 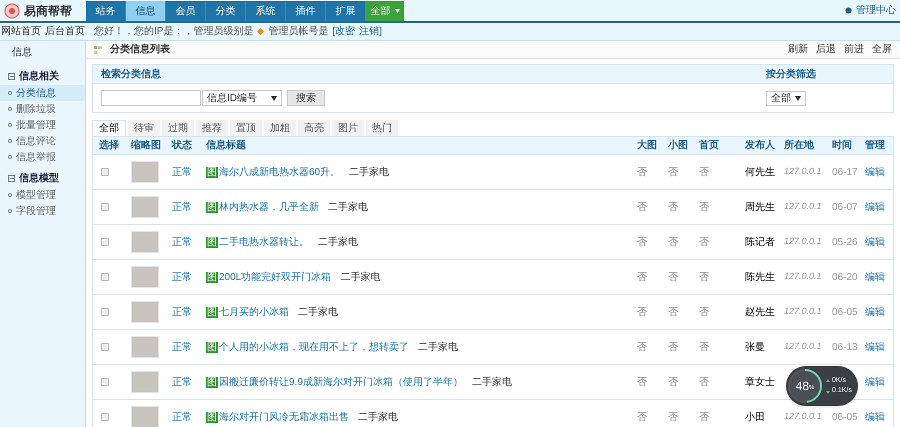 I want to click on welcome-text: 您好！，您的IP是：，管理员级别是, so click(x=174, y=32).